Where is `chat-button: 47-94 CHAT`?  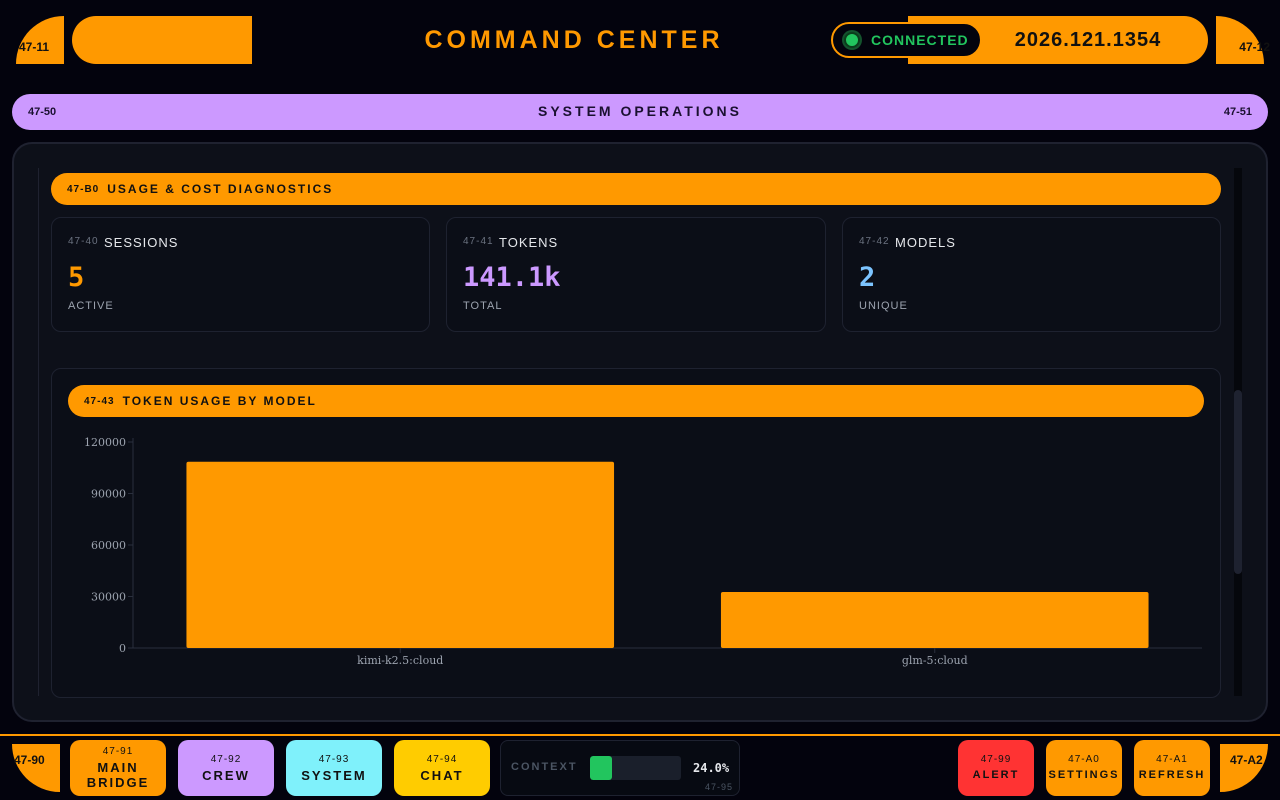
chat-button: 47-94 CHAT is located at coordinates (442, 768).